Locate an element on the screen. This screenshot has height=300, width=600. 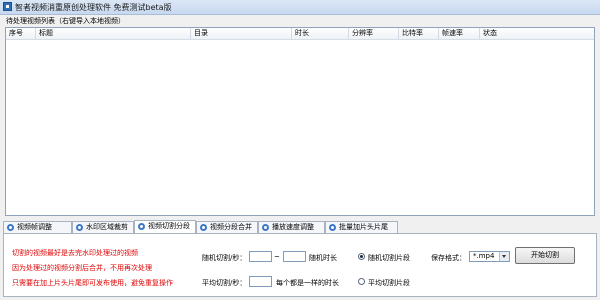
tab-label: 播放速度调整 is located at coordinates (293, 227).